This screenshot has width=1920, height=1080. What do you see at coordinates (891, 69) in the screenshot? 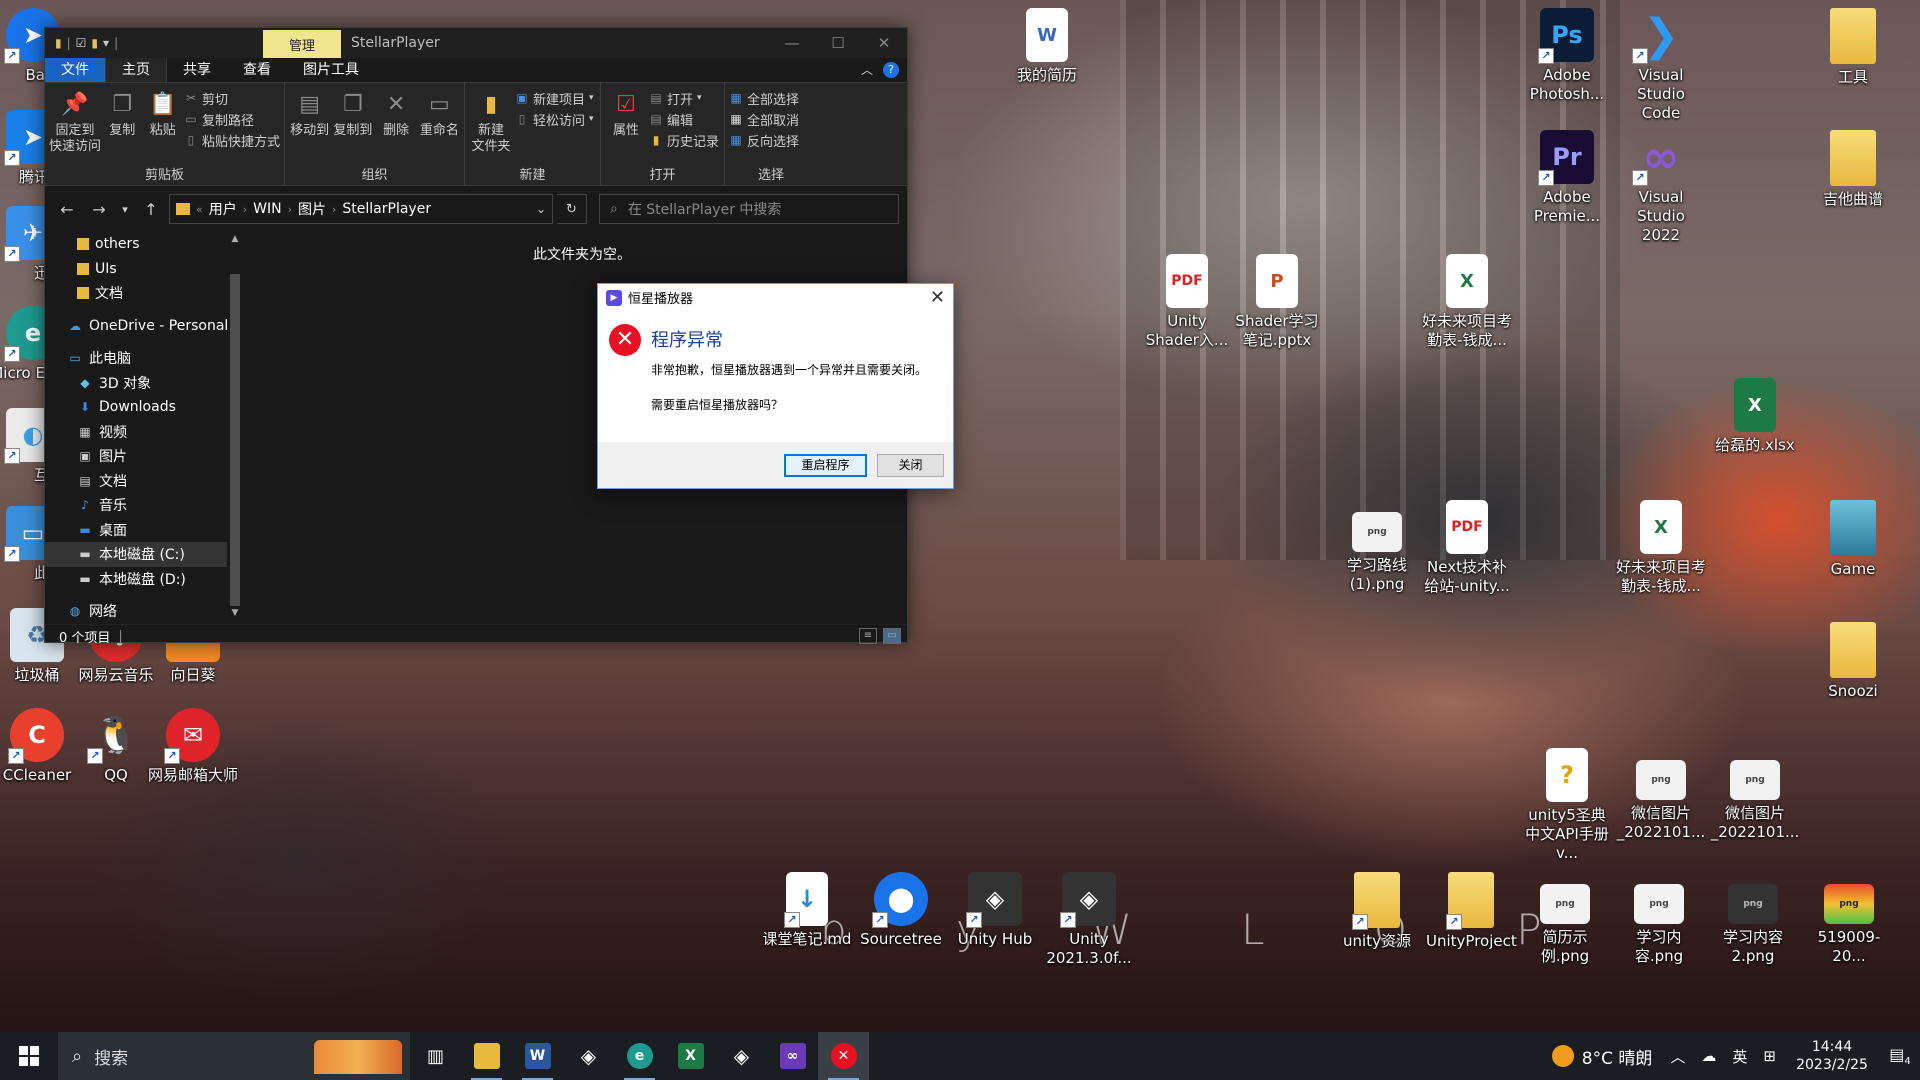
I see `help-icon: ?` at bounding box center [891, 69].